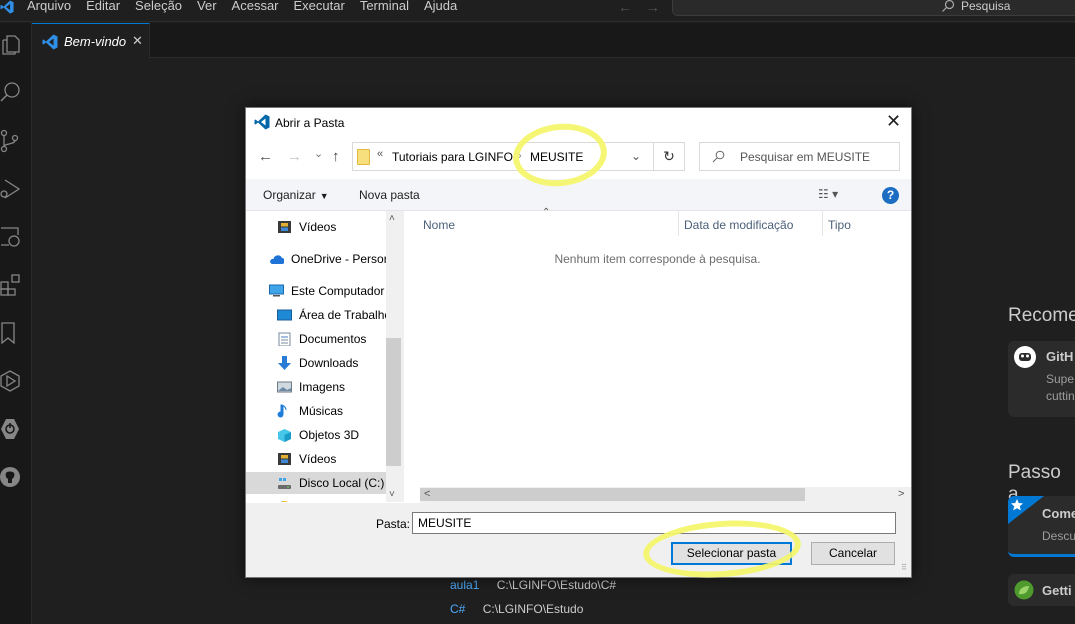  I want to click on file-list-hscrollbar: < >, so click(665, 495).